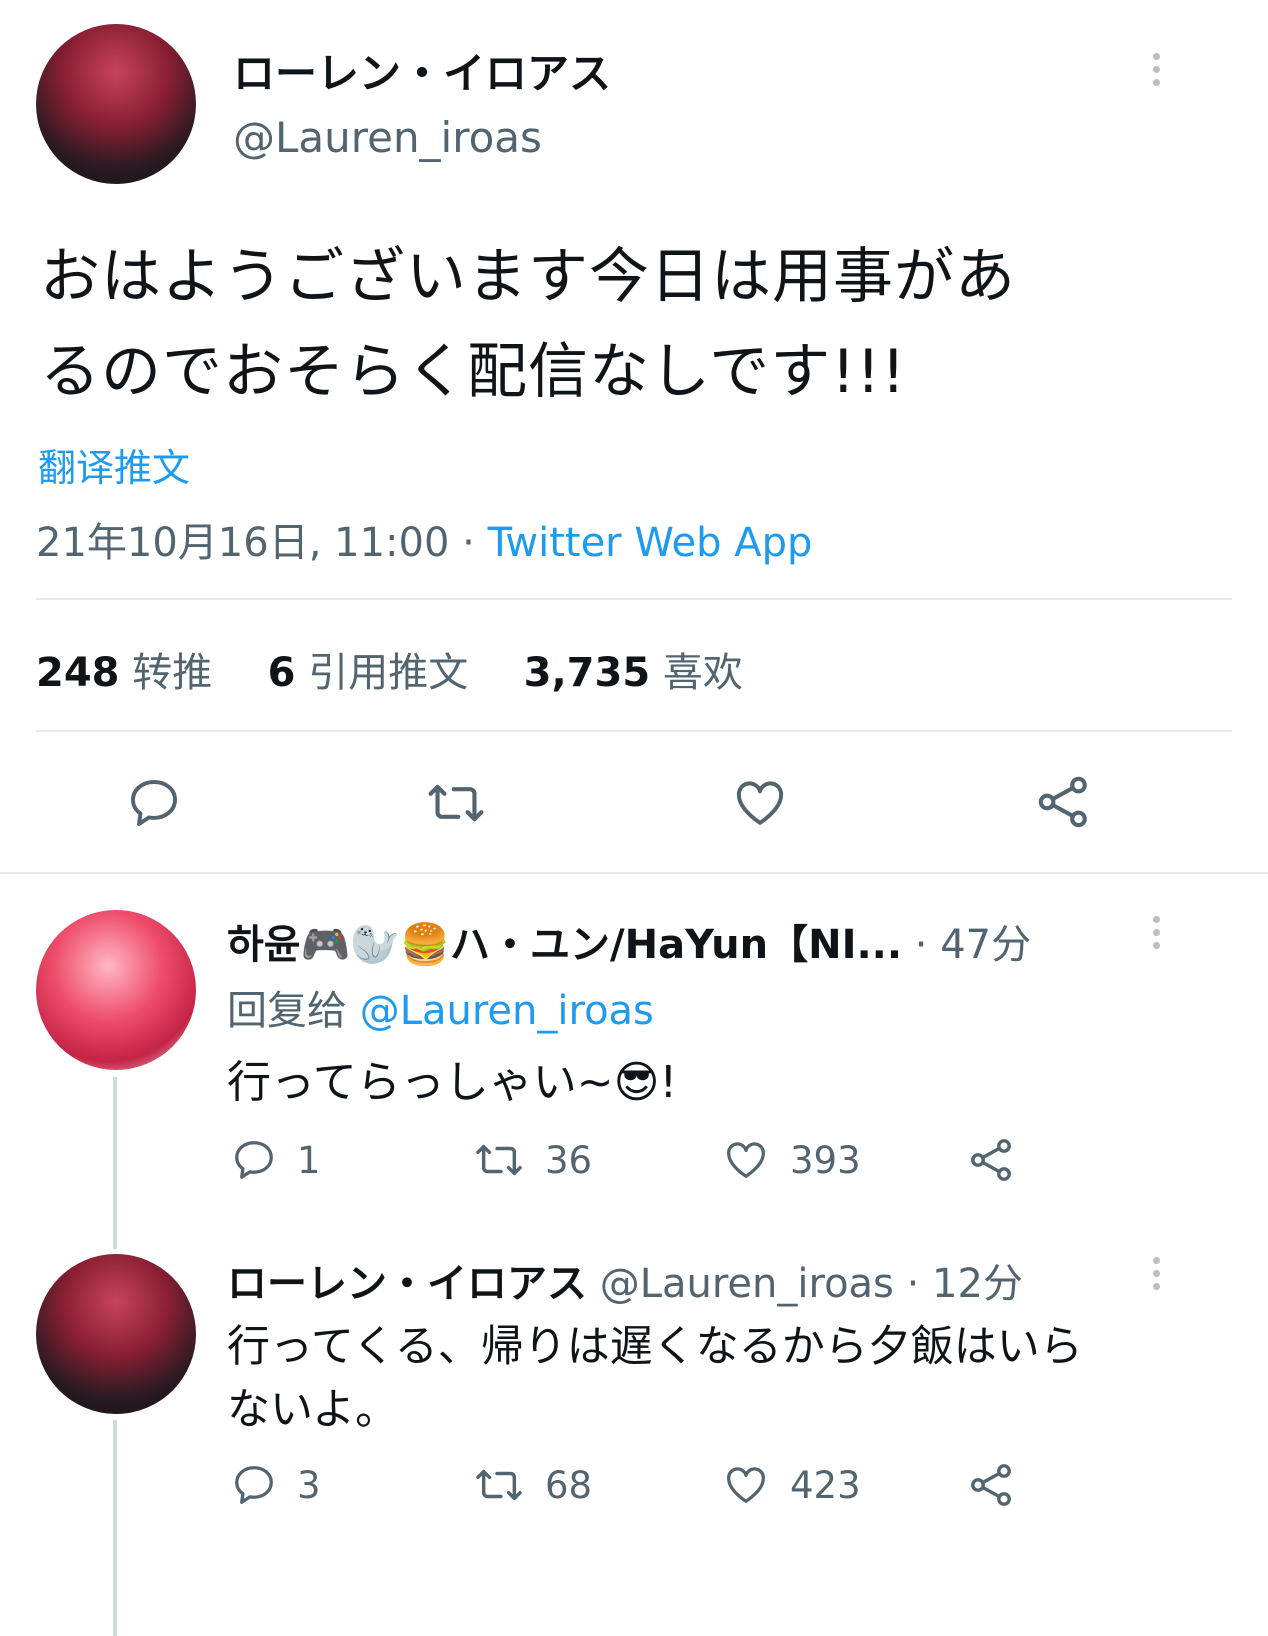 The height and width of the screenshot is (1636, 1268). I want to click on section-divider, so click(634, 873).